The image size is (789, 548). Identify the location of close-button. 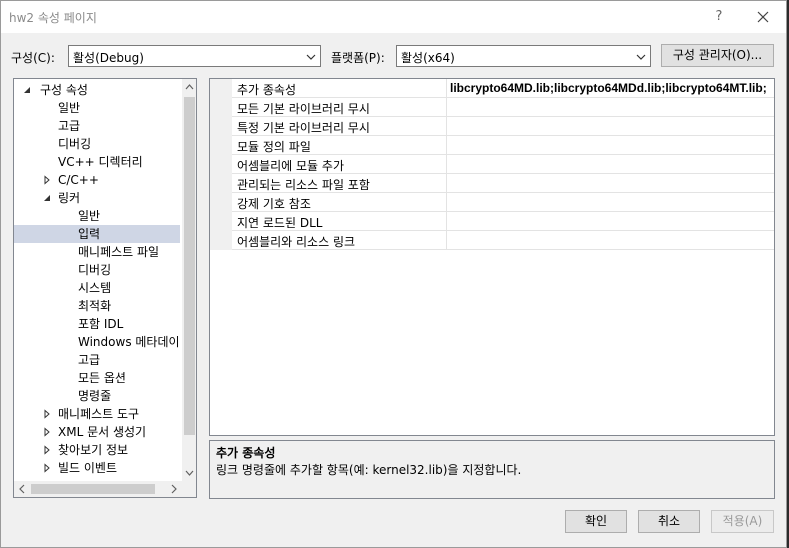
(763, 17).